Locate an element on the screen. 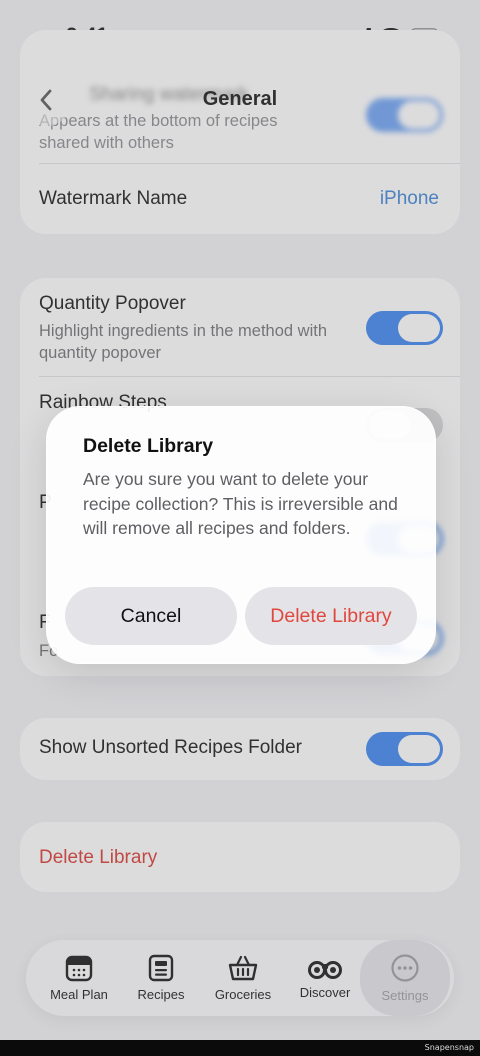  dialog-title: Delete Library is located at coordinates (148, 446).